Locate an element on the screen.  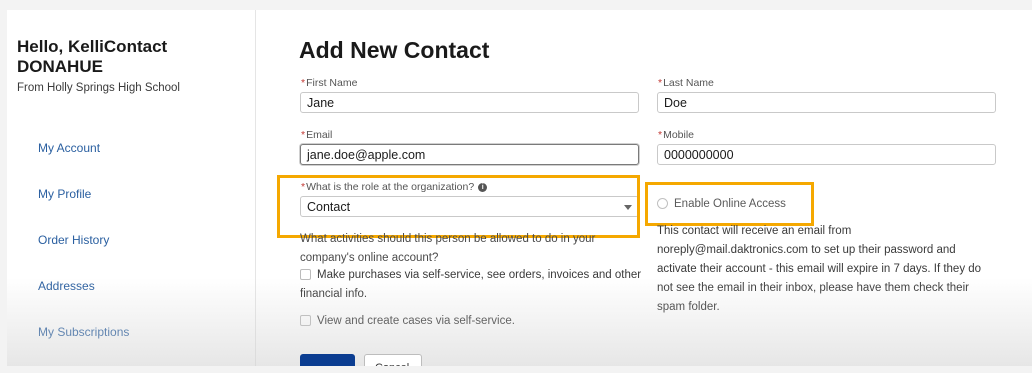
page-title: Add New Contact is located at coordinates (394, 50).